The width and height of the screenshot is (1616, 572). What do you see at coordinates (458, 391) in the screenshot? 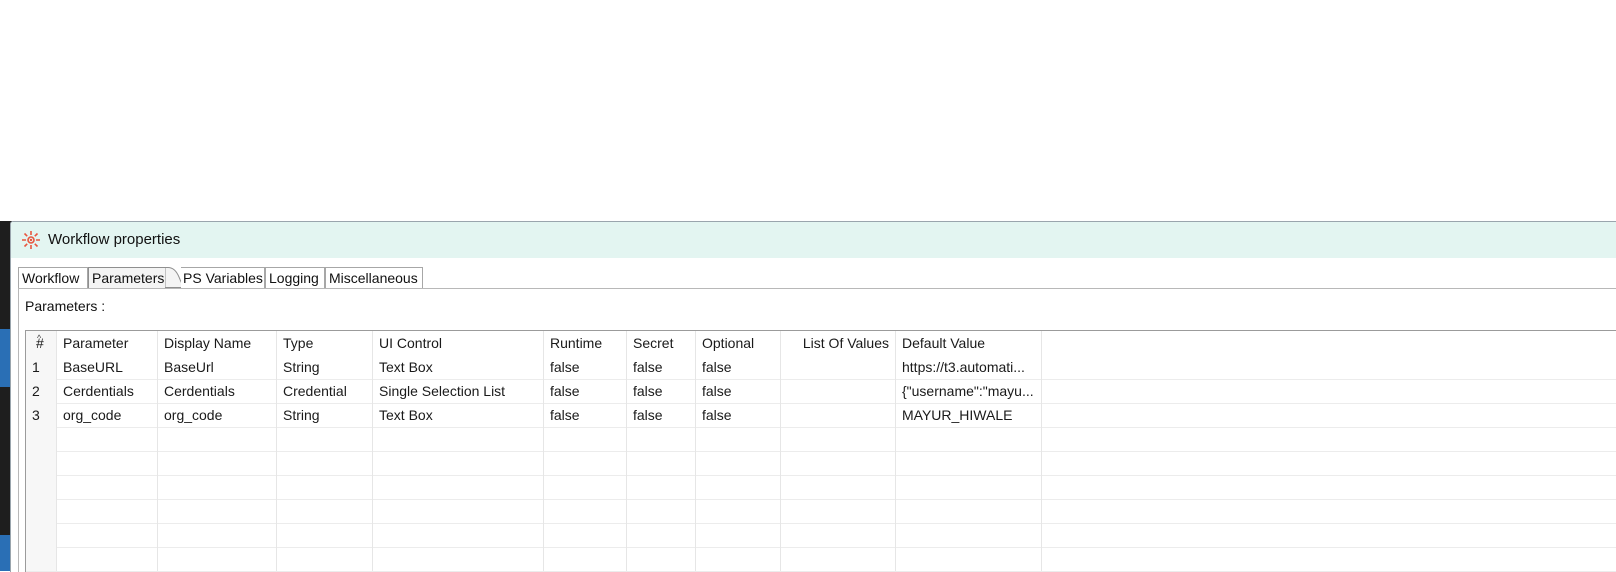
I see `cell-ui-control: Single Selection List` at bounding box center [458, 391].